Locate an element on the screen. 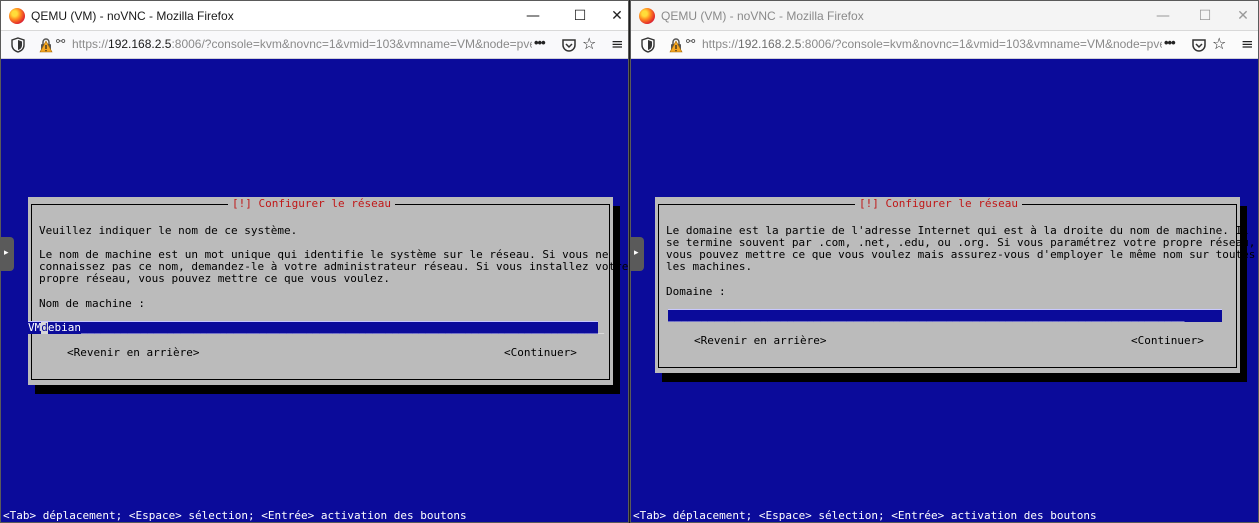 Image resolution: width=1259 pixels, height=523 pixels. text-cursor: d is located at coordinates (44, 327).